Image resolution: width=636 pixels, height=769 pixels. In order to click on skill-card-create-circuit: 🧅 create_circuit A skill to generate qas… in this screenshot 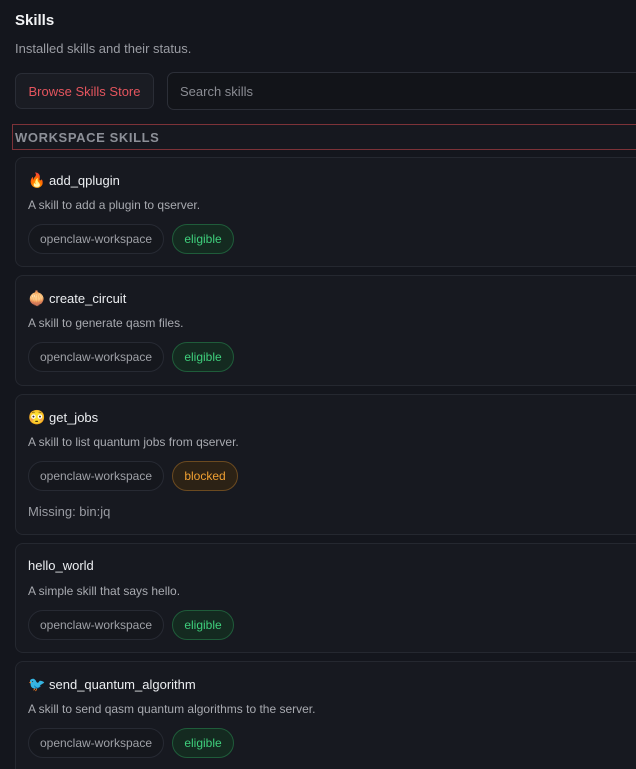, I will do `click(325, 330)`.